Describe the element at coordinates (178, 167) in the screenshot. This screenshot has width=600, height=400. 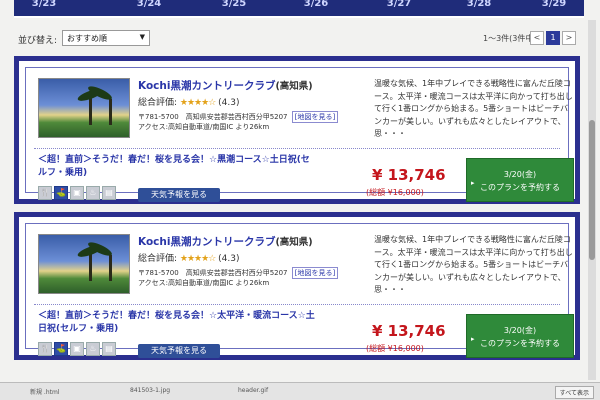
I see `plan-title-link: ＜超！直前＞そうだ！春だ！桜を見る会！☆黒潮コース☆土日祝(セルフ・乗用)` at that location.